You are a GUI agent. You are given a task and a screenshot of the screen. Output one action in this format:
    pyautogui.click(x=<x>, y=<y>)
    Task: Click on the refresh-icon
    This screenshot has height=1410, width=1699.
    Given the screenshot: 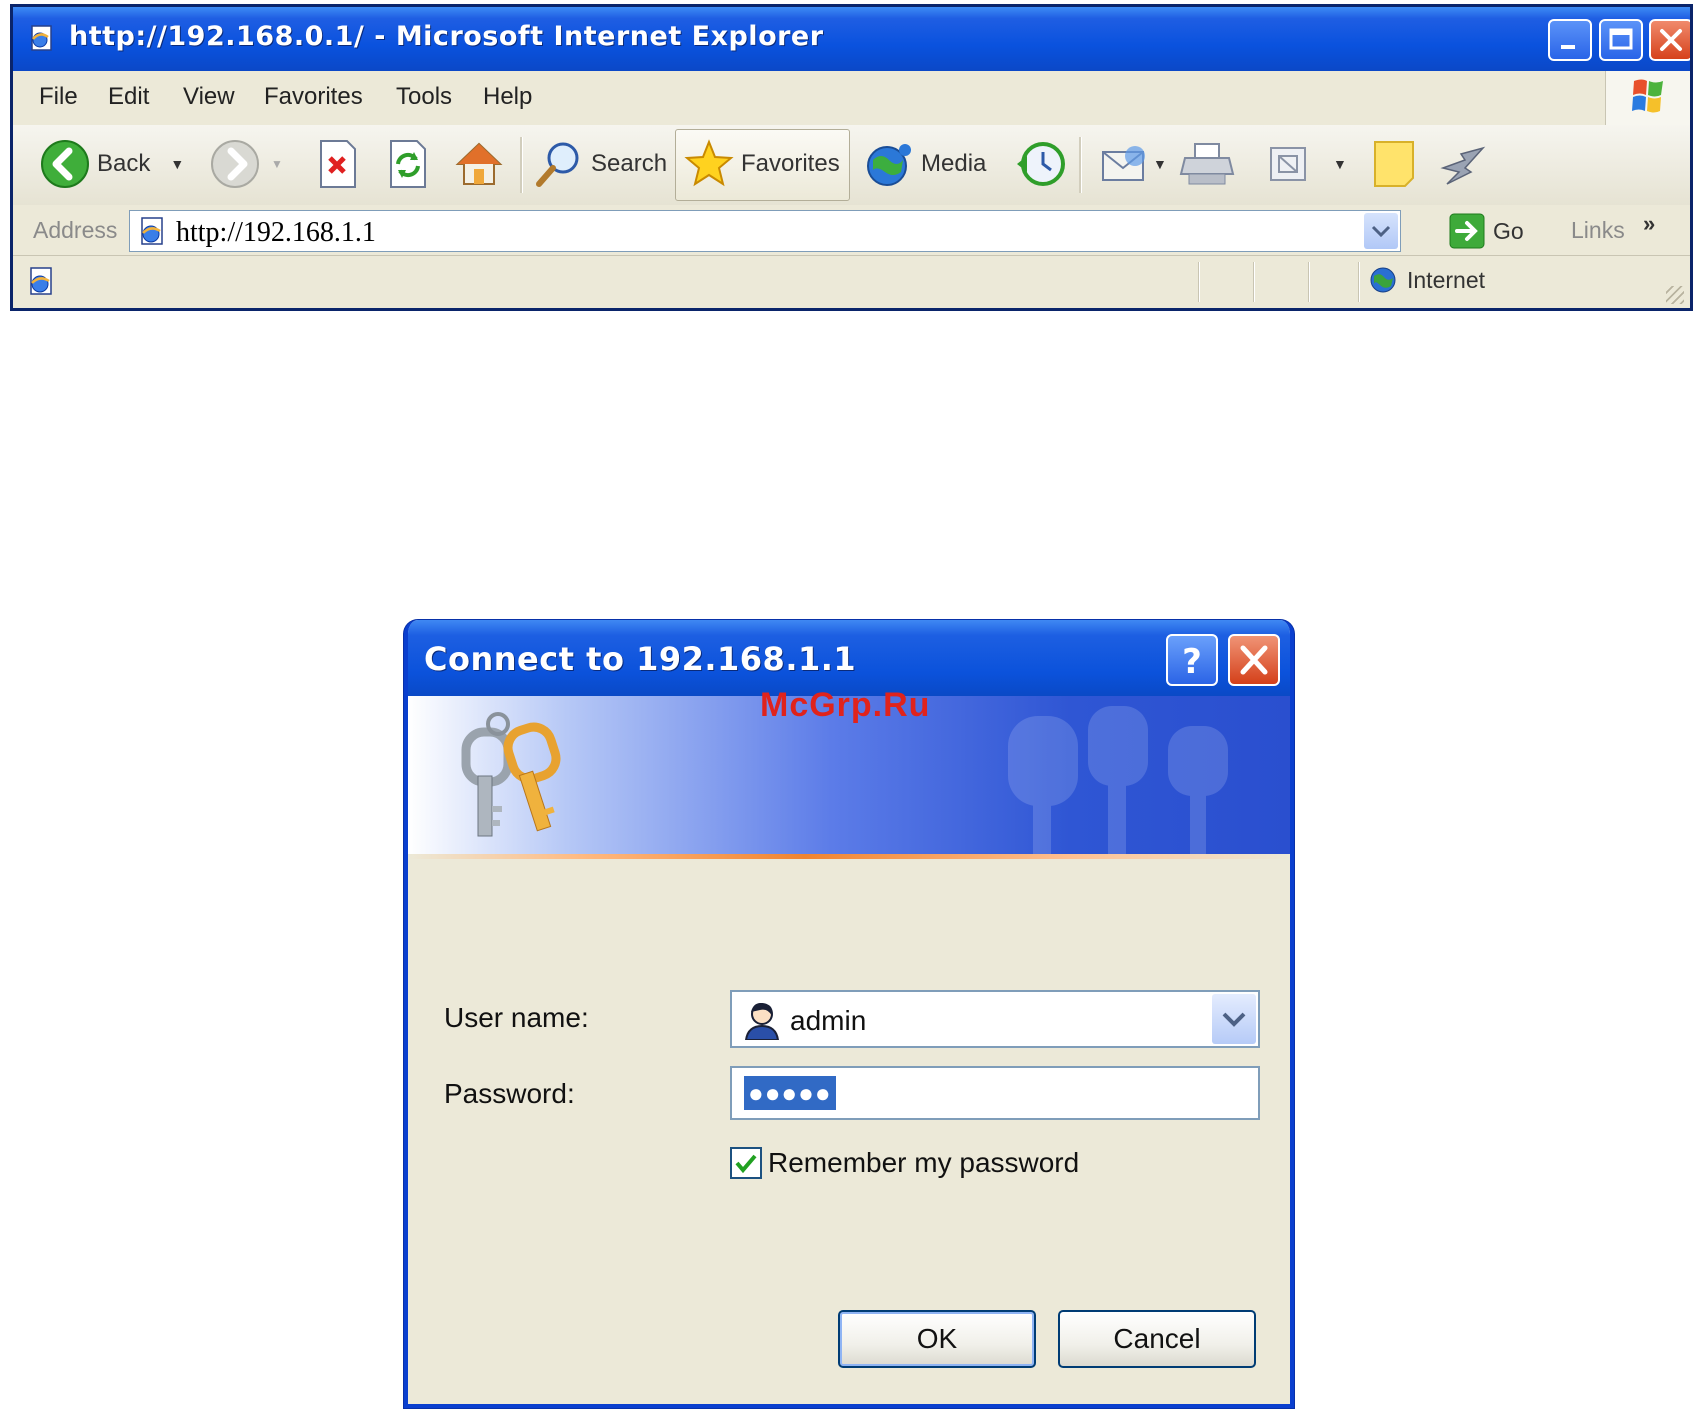 What is the action you would take?
    pyautogui.click(x=408, y=164)
    